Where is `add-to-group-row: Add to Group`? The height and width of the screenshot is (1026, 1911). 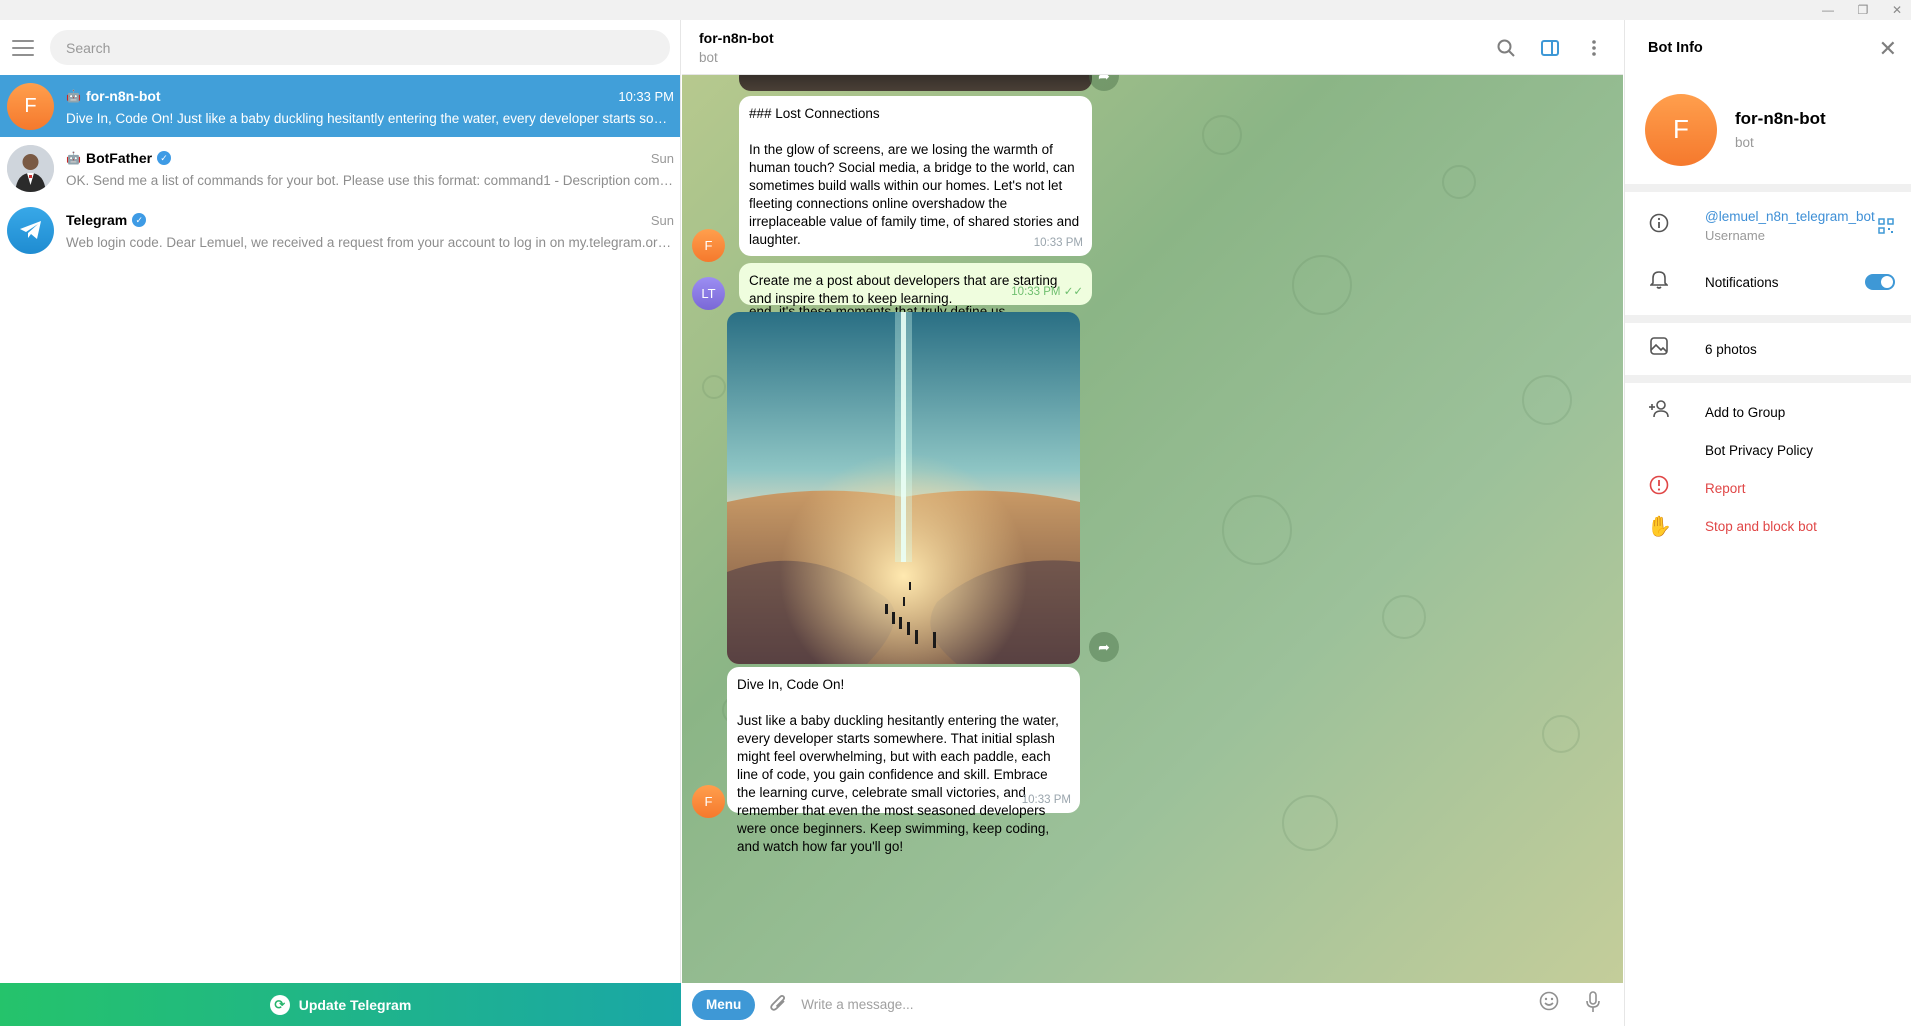 add-to-group-row: Add to Group is located at coordinates (1768, 412).